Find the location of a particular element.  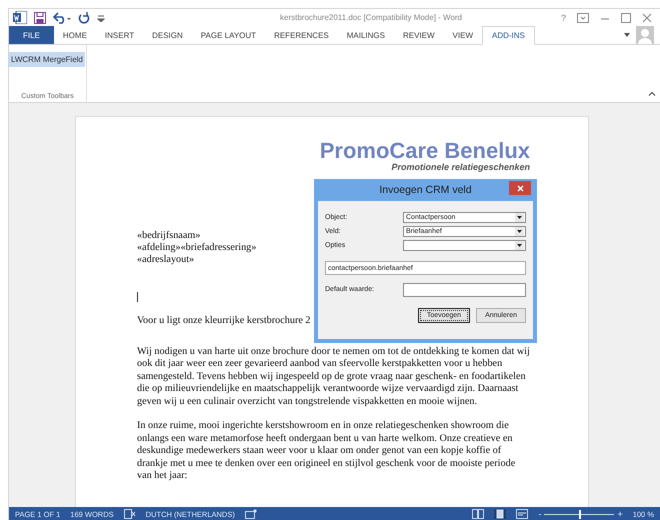

ribbon-tab: REVIEW is located at coordinates (419, 35).